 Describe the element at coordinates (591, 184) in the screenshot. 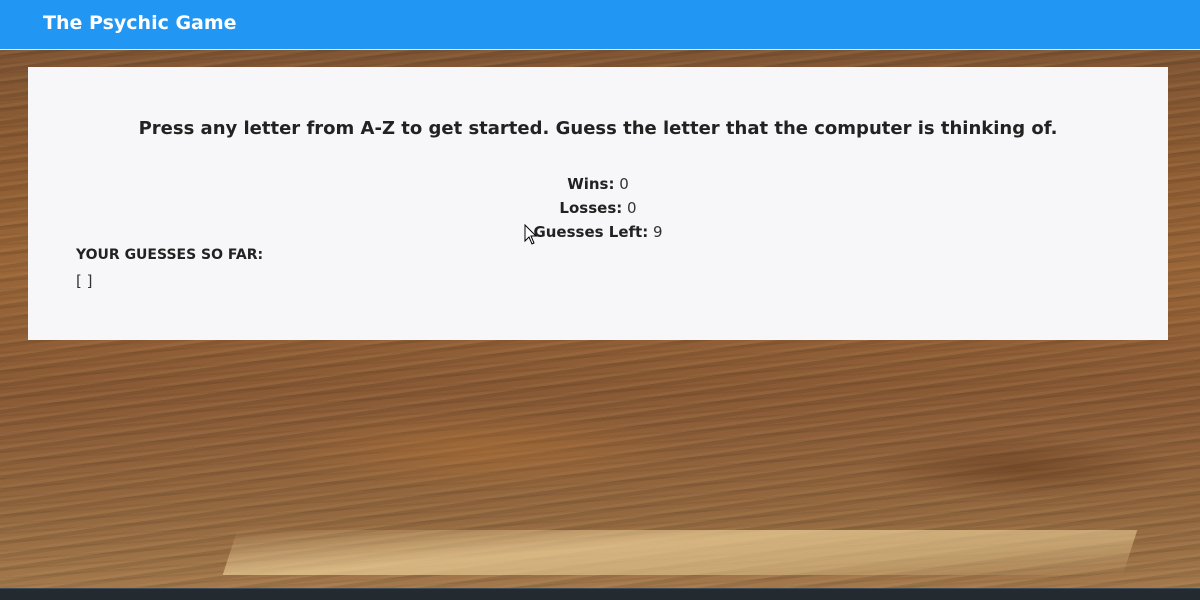

I see `wins-label: Wins:` at that location.